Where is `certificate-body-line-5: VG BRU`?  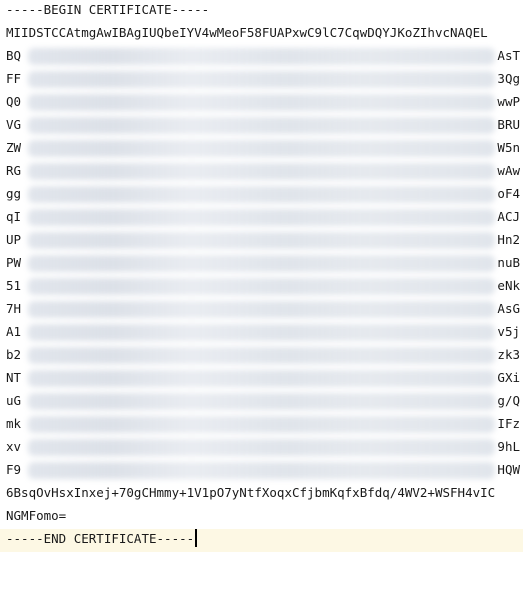
certificate-body-line-5: VG BRU is located at coordinates (263, 125).